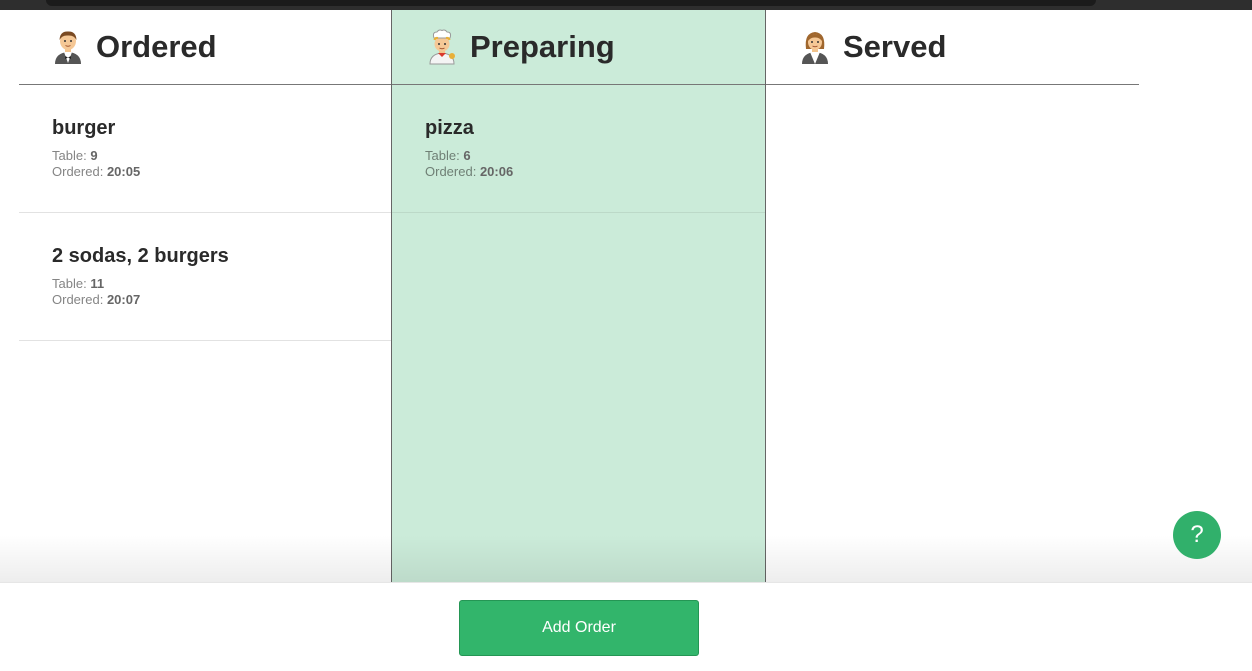 The width and height of the screenshot is (1252, 671). I want to click on browser-top-bar, so click(626, 5).